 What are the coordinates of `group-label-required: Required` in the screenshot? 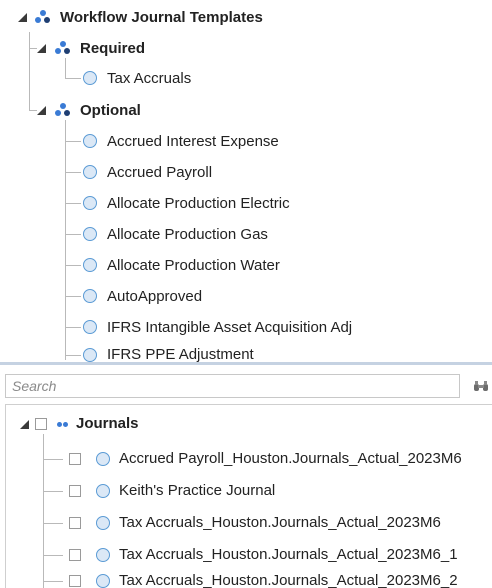 It's located at (112, 49).